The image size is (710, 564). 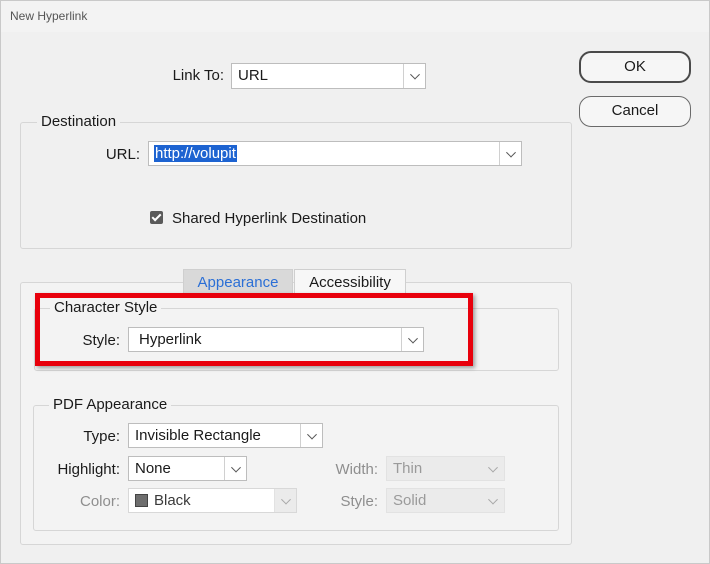 I want to click on type-dropdown-arrow, so click(x=311, y=435).